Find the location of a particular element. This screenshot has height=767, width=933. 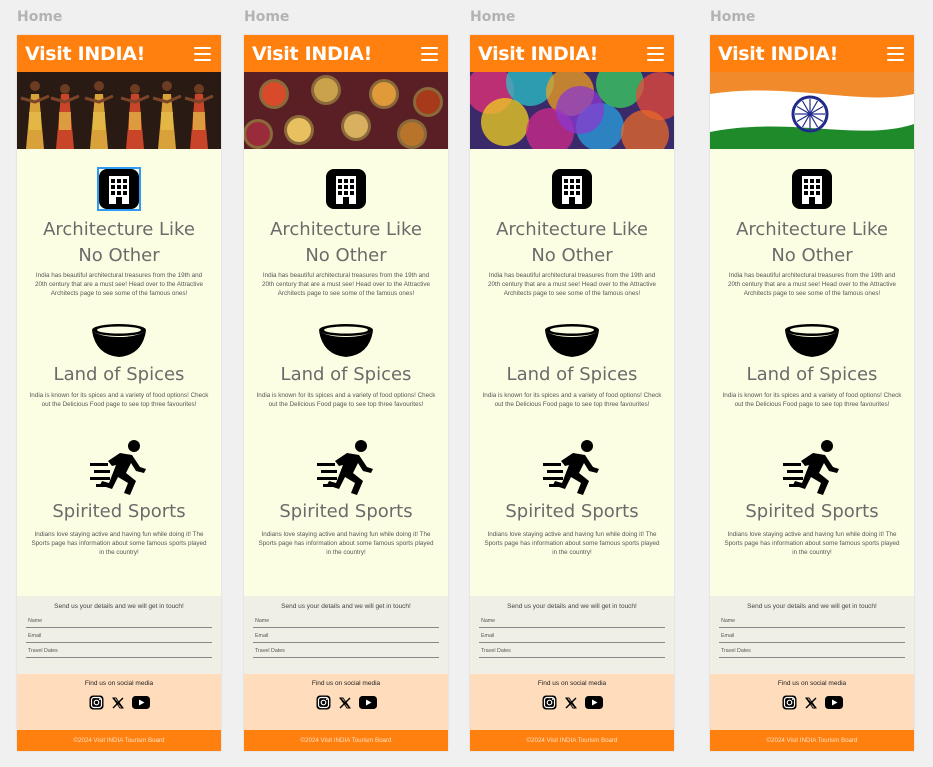

indian-flag-photo is located at coordinates (812, 110).